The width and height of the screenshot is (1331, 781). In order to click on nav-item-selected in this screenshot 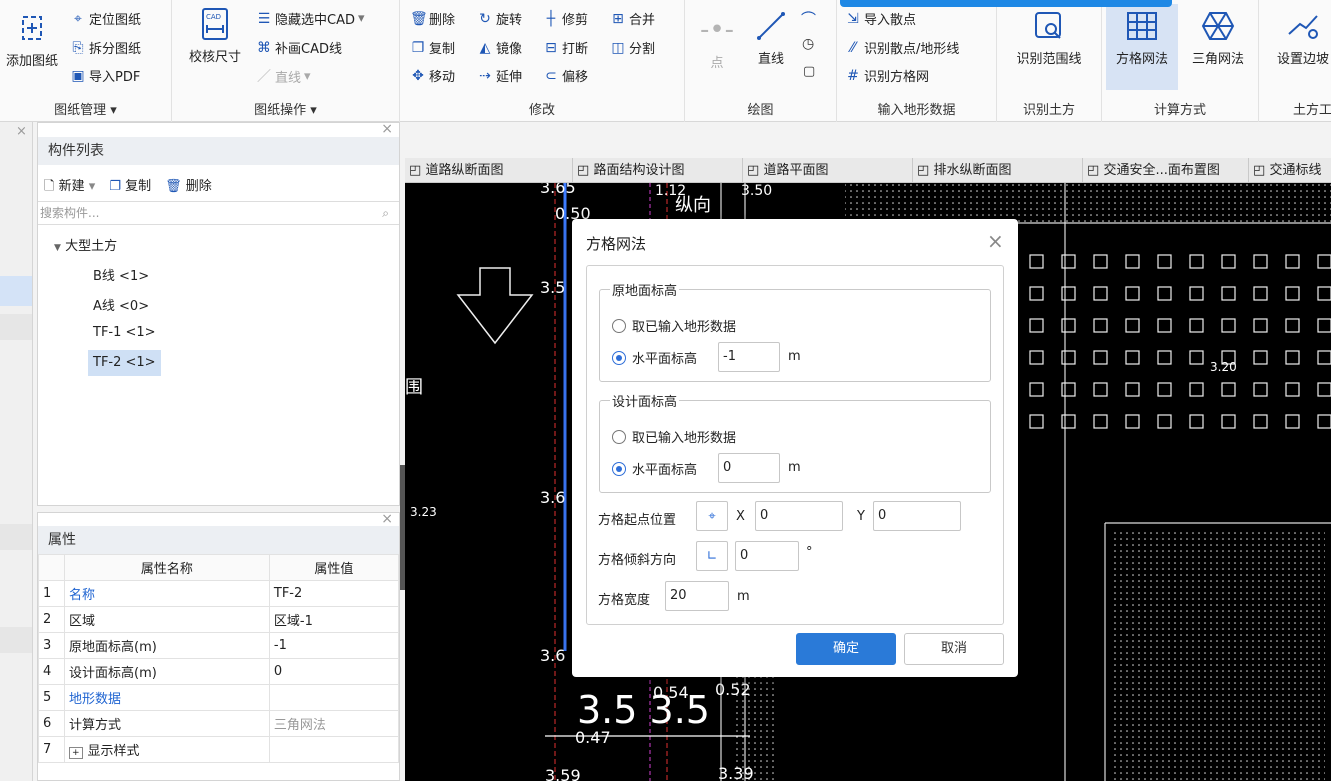, I will do `click(16, 291)`.